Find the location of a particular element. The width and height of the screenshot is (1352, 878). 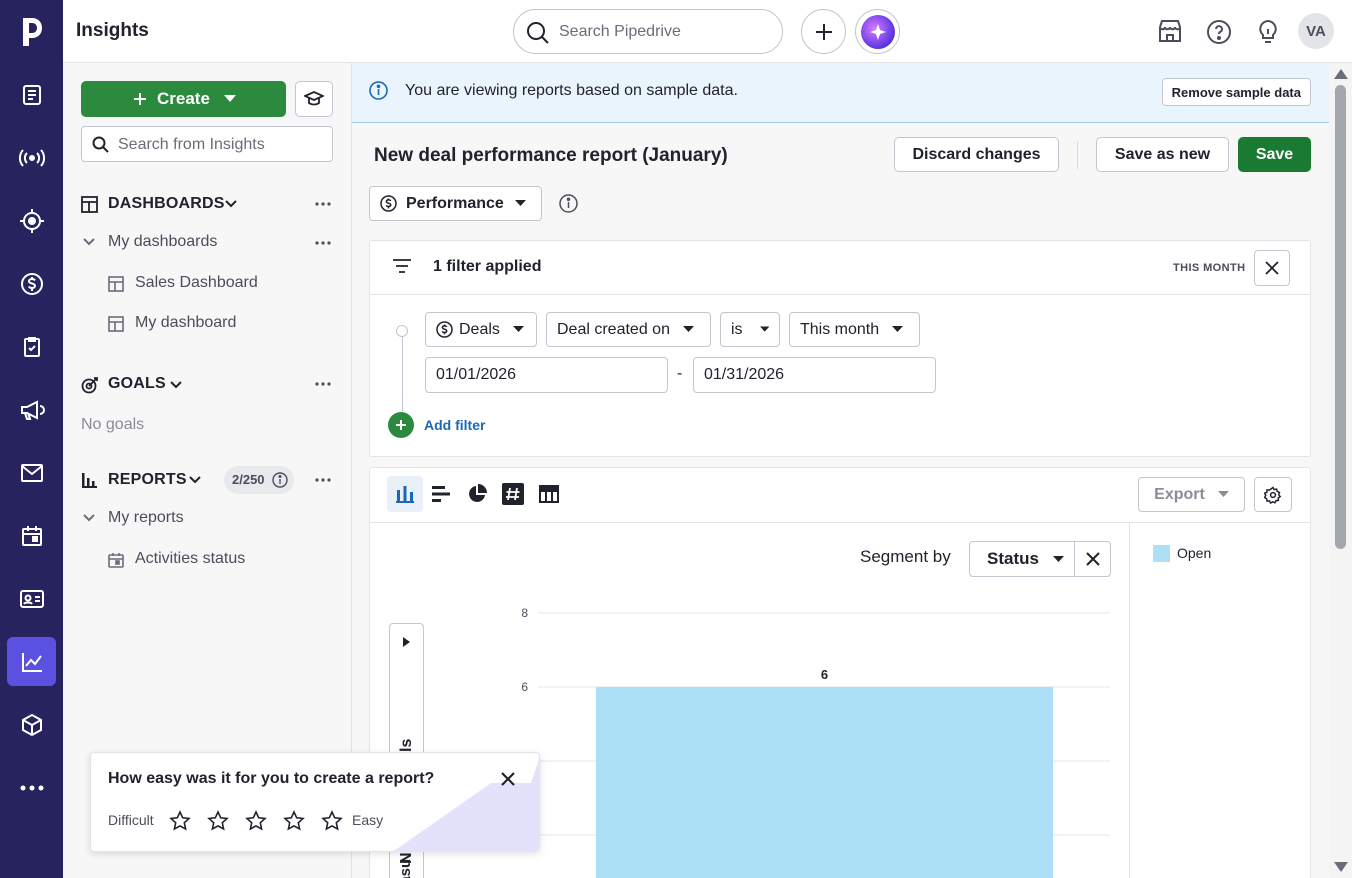

sidebar-item-activities-status: Activities status is located at coordinates (208, 561).